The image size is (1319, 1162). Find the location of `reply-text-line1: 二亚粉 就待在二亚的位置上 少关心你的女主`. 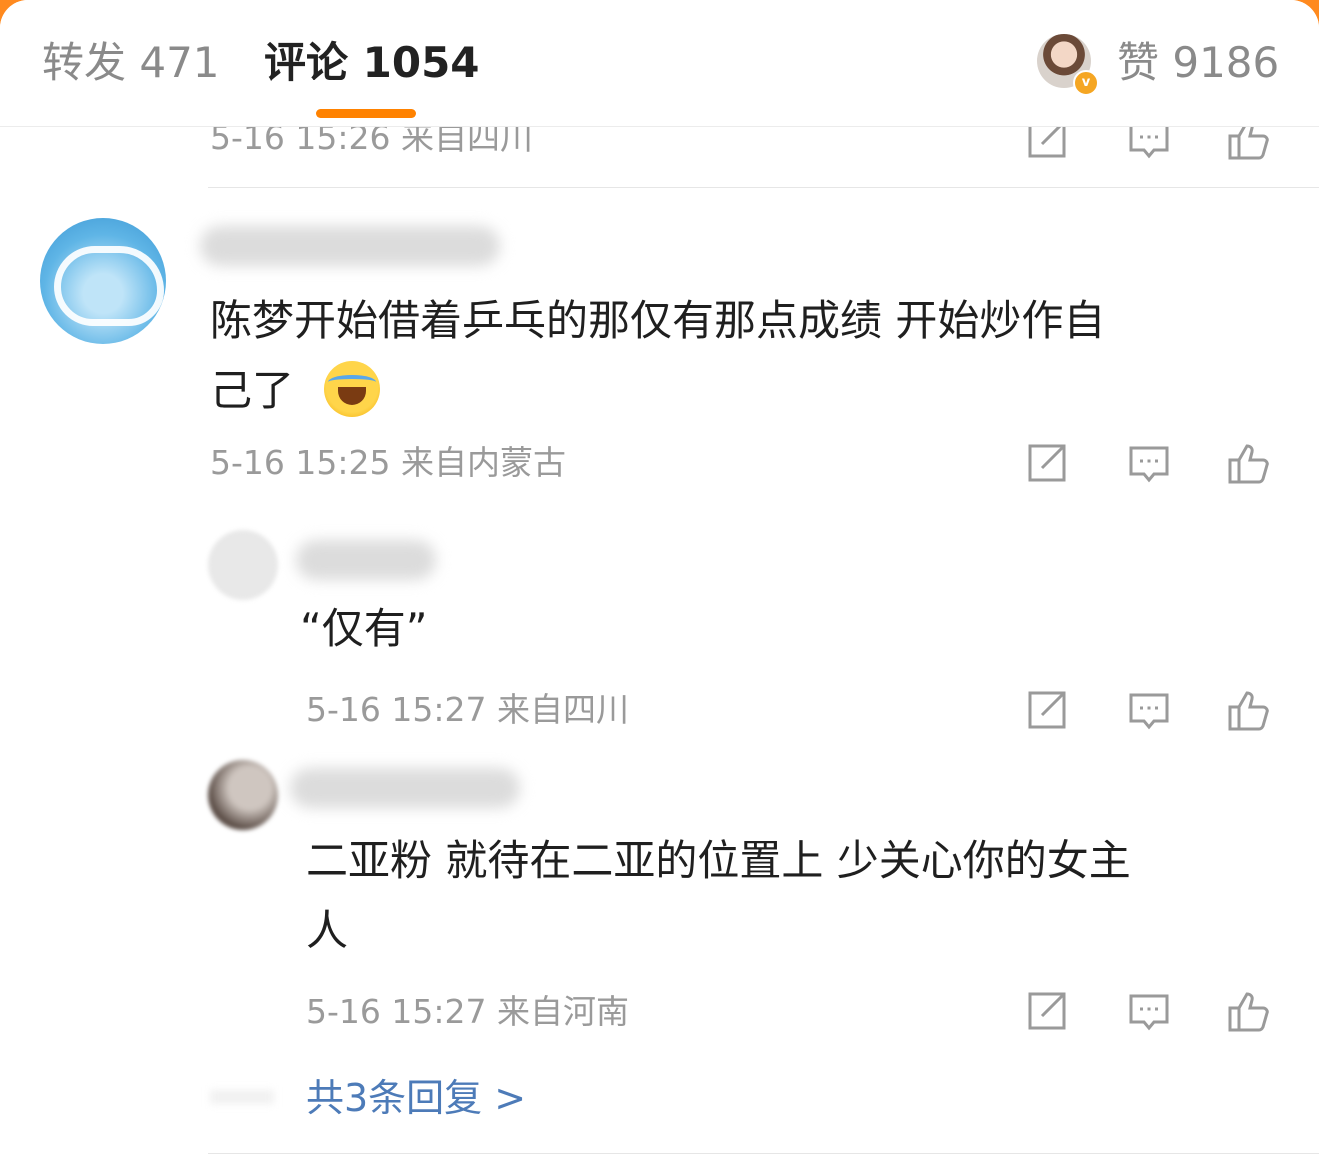

reply-text-line1: 二亚粉 就待在二亚的位置上 少关心你的女主 is located at coordinates (718, 860).